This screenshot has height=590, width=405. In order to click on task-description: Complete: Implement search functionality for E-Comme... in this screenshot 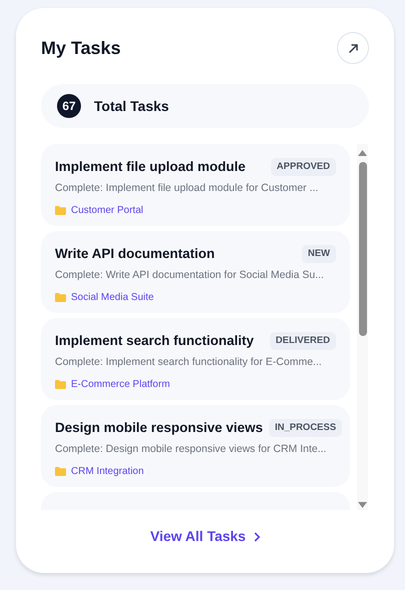, I will do `click(189, 362)`.